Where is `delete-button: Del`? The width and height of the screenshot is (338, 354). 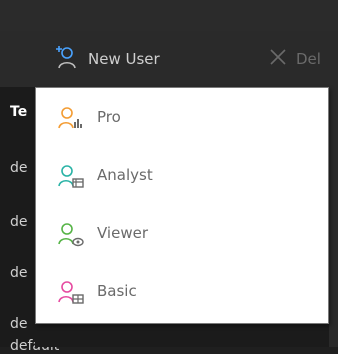 delete-button: Del is located at coordinates (294, 59).